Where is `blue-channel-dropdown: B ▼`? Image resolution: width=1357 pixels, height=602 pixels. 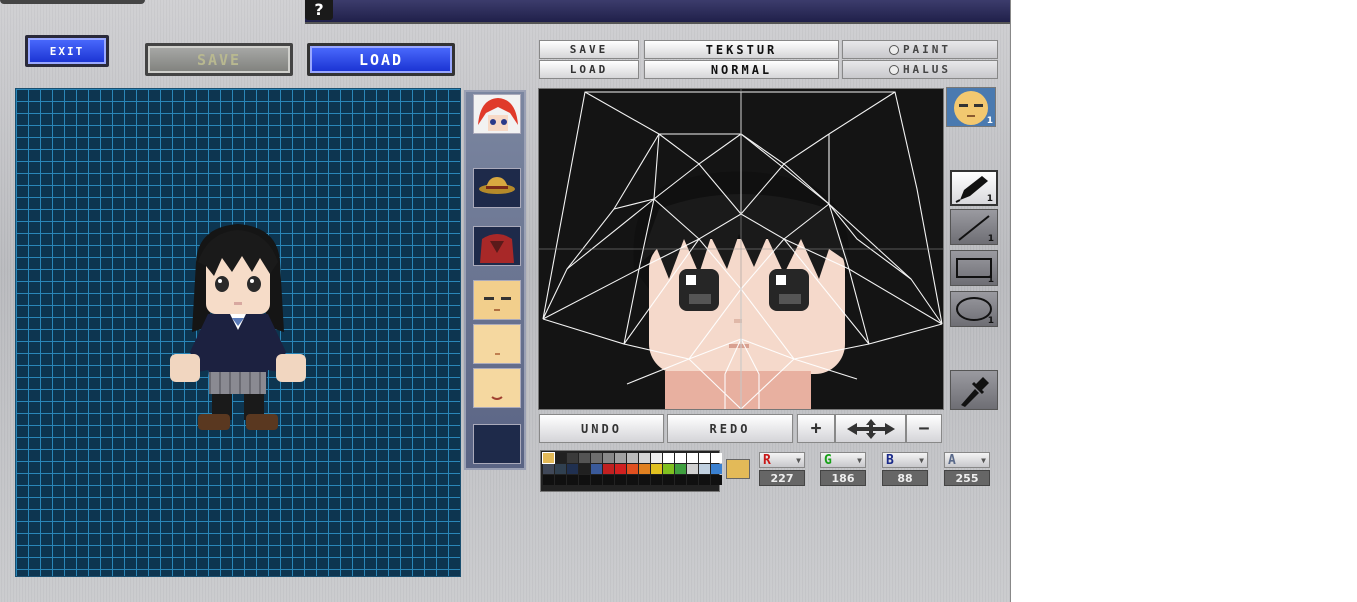
blue-channel-dropdown: B ▼ is located at coordinates (905, 460).